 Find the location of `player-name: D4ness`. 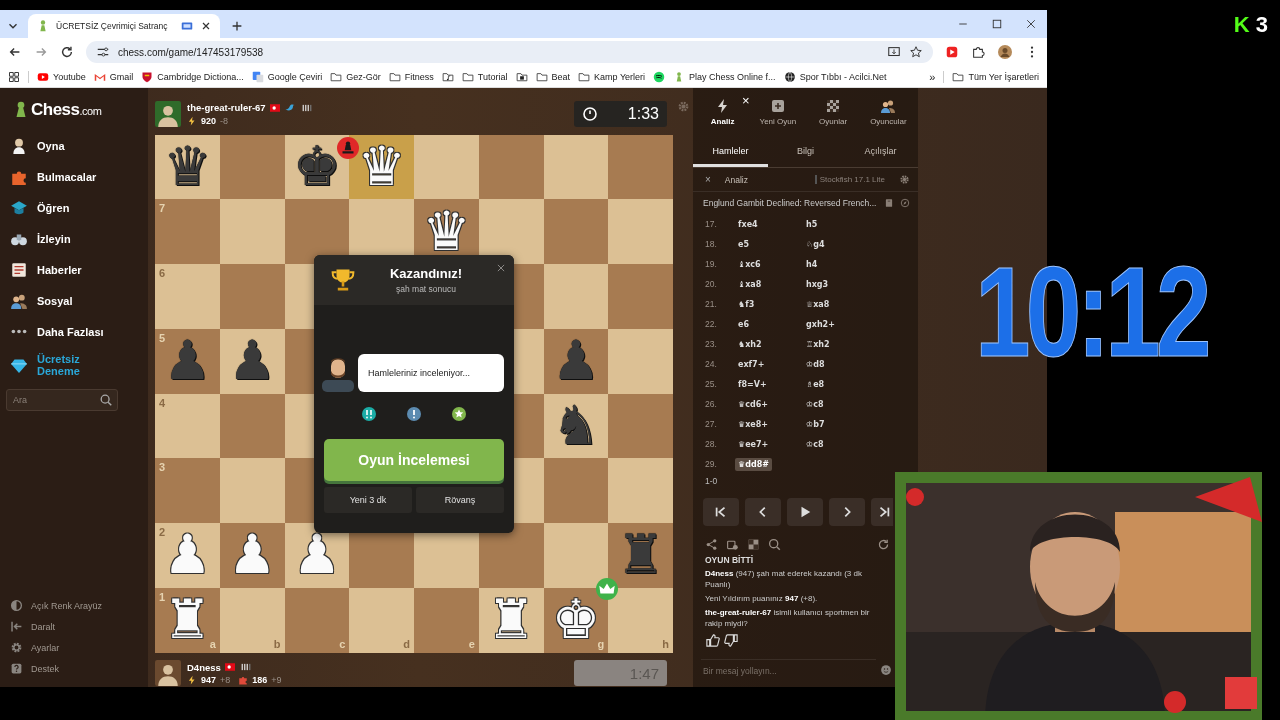

player-name: D4ness is located at coordinates (204, 667).